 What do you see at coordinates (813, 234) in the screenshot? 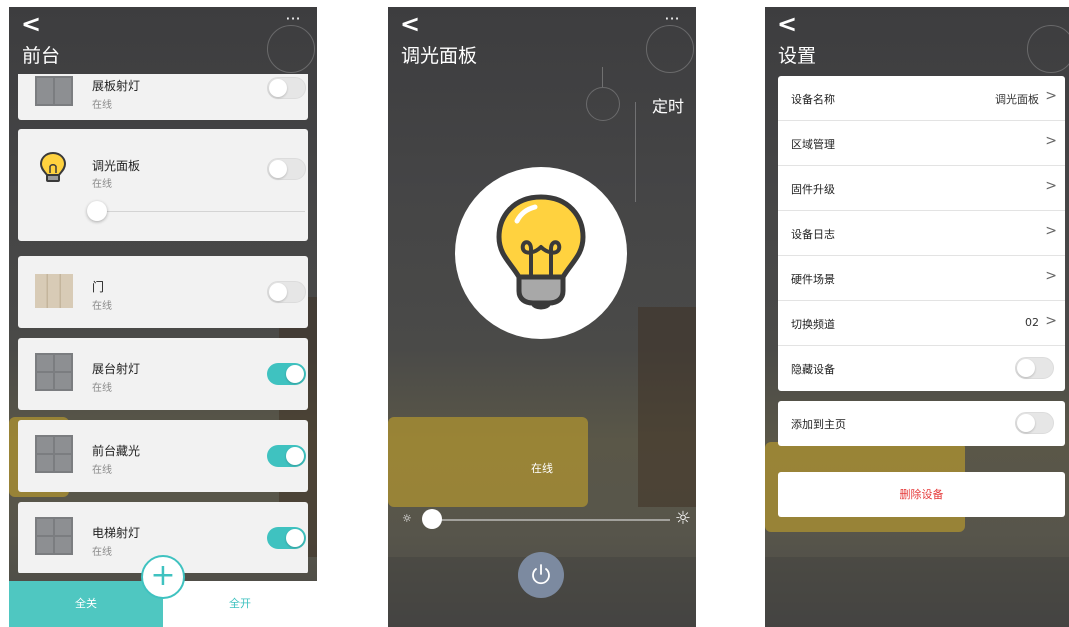
I see `row-label: 设备日志` at bounding box center [813, 234].